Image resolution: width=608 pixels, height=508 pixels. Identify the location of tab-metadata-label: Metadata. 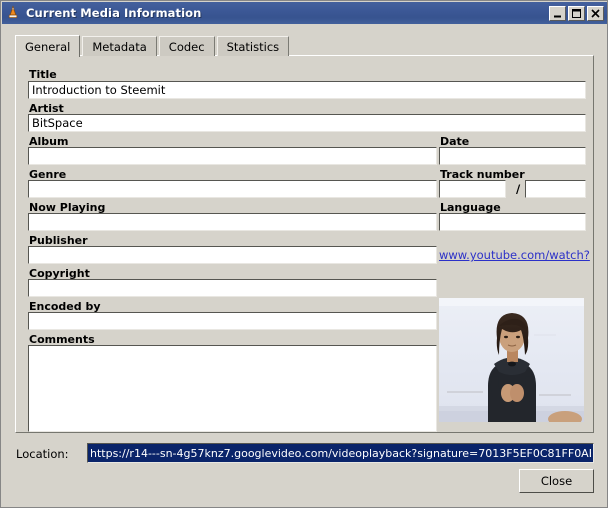
(119, 46).